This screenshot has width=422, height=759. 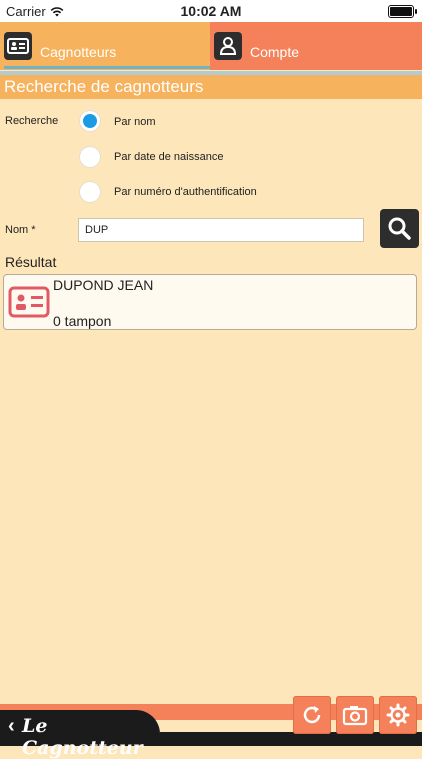 What do you see at coordinates (185, 192) in the screenshot?
I see `radio-label-par-numero-authentification: Par numéro d'authentification` at bounding box center [185, 192].